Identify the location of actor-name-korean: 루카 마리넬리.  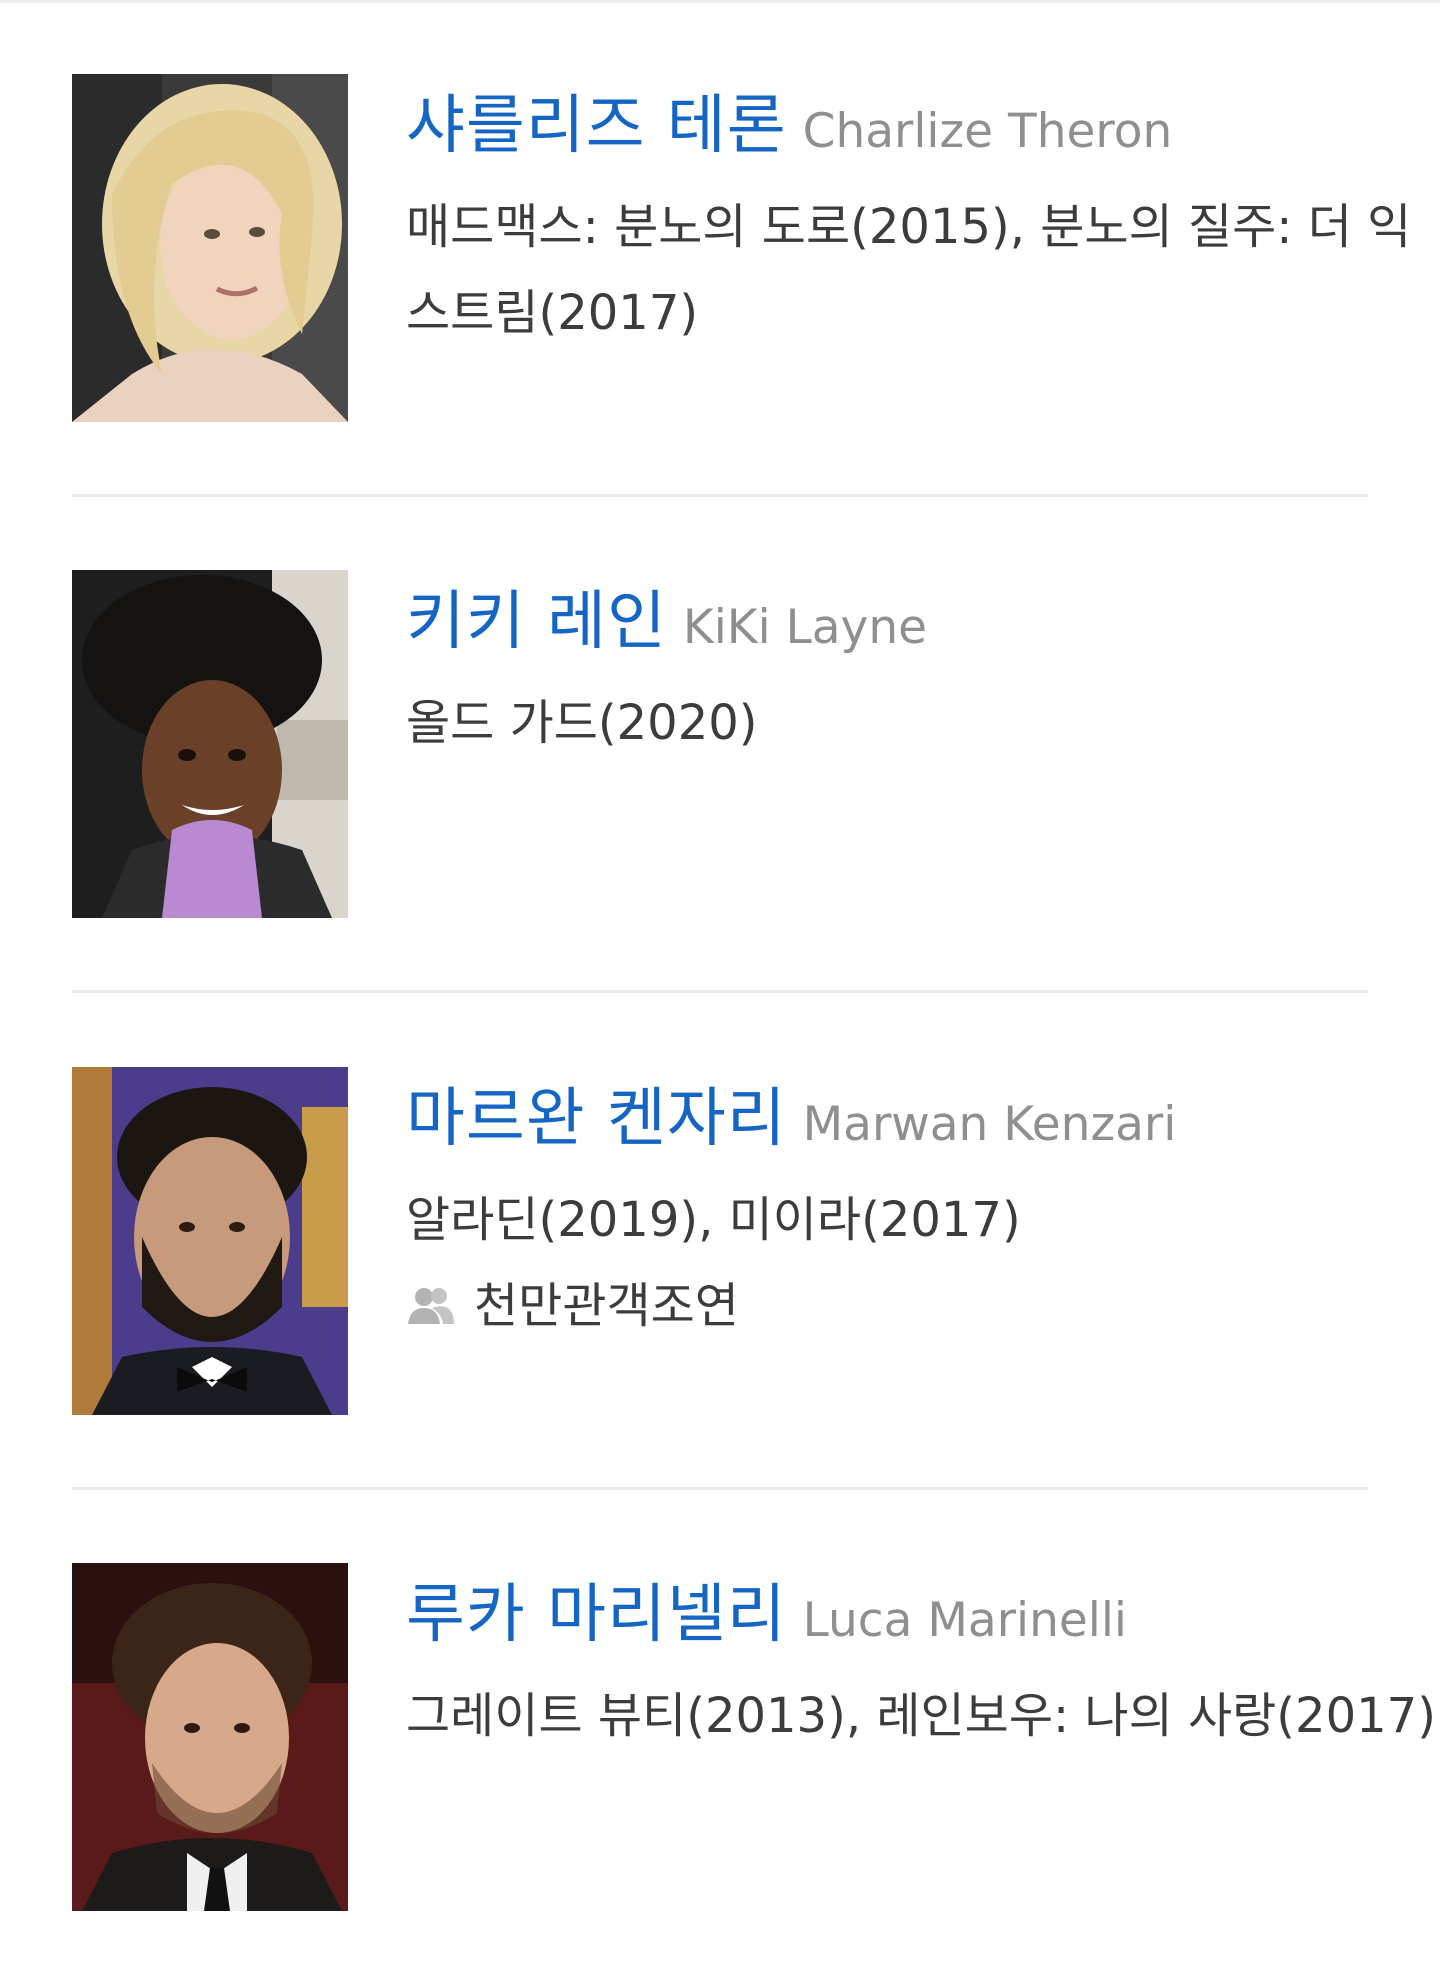
(596, 1615).